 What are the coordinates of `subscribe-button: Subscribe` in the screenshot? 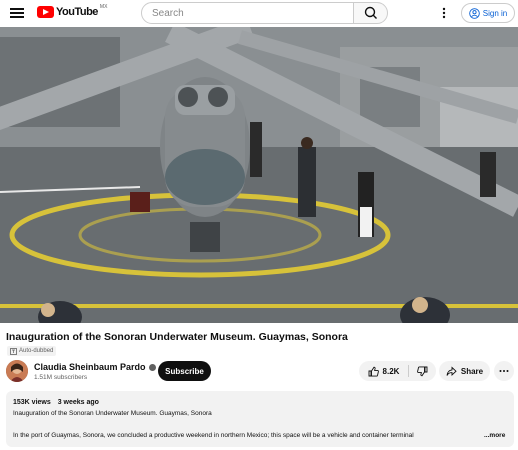 It's located at (184, 371).